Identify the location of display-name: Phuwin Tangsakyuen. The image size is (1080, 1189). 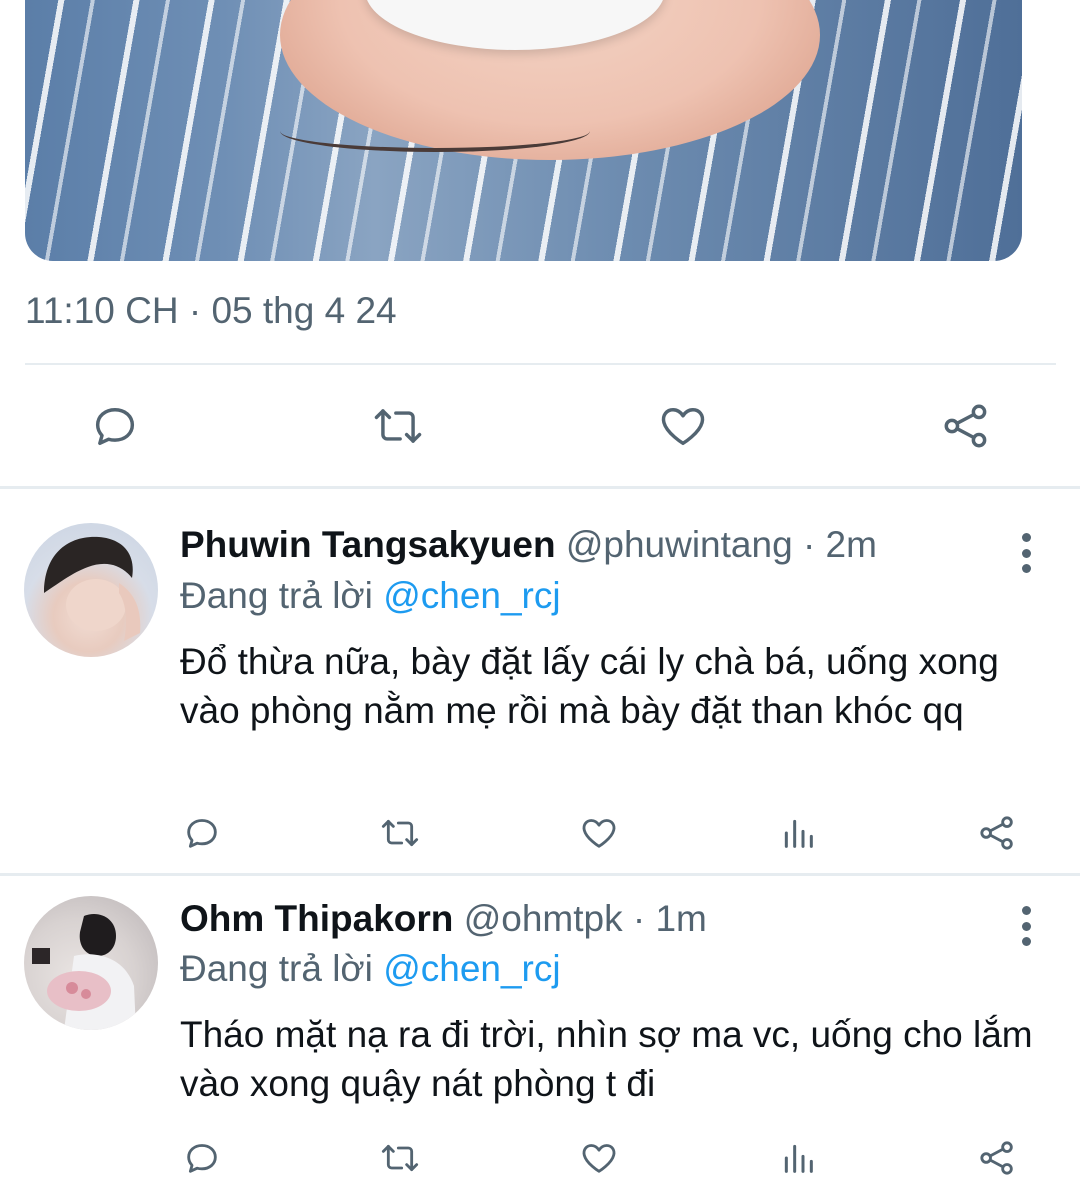
(368, 544).